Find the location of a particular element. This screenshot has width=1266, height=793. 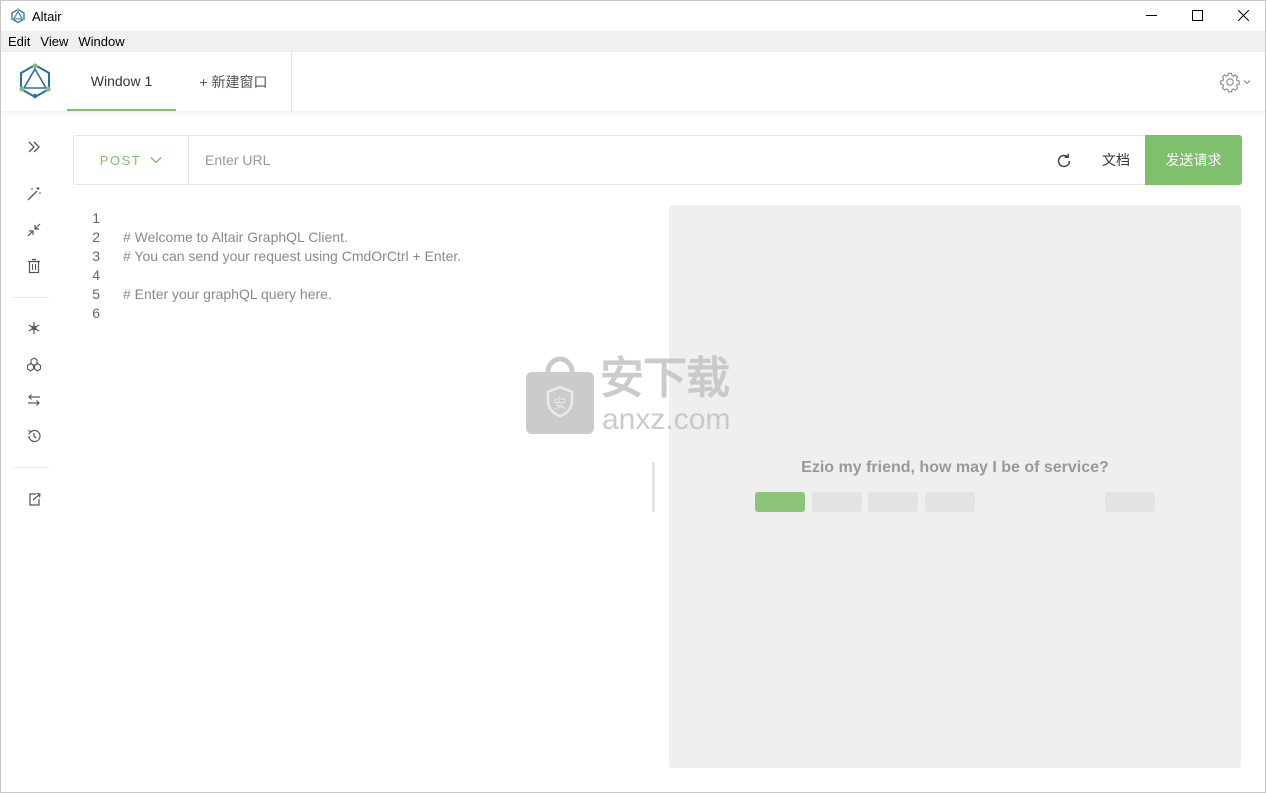

export-button is located at coordinates (34, 499).